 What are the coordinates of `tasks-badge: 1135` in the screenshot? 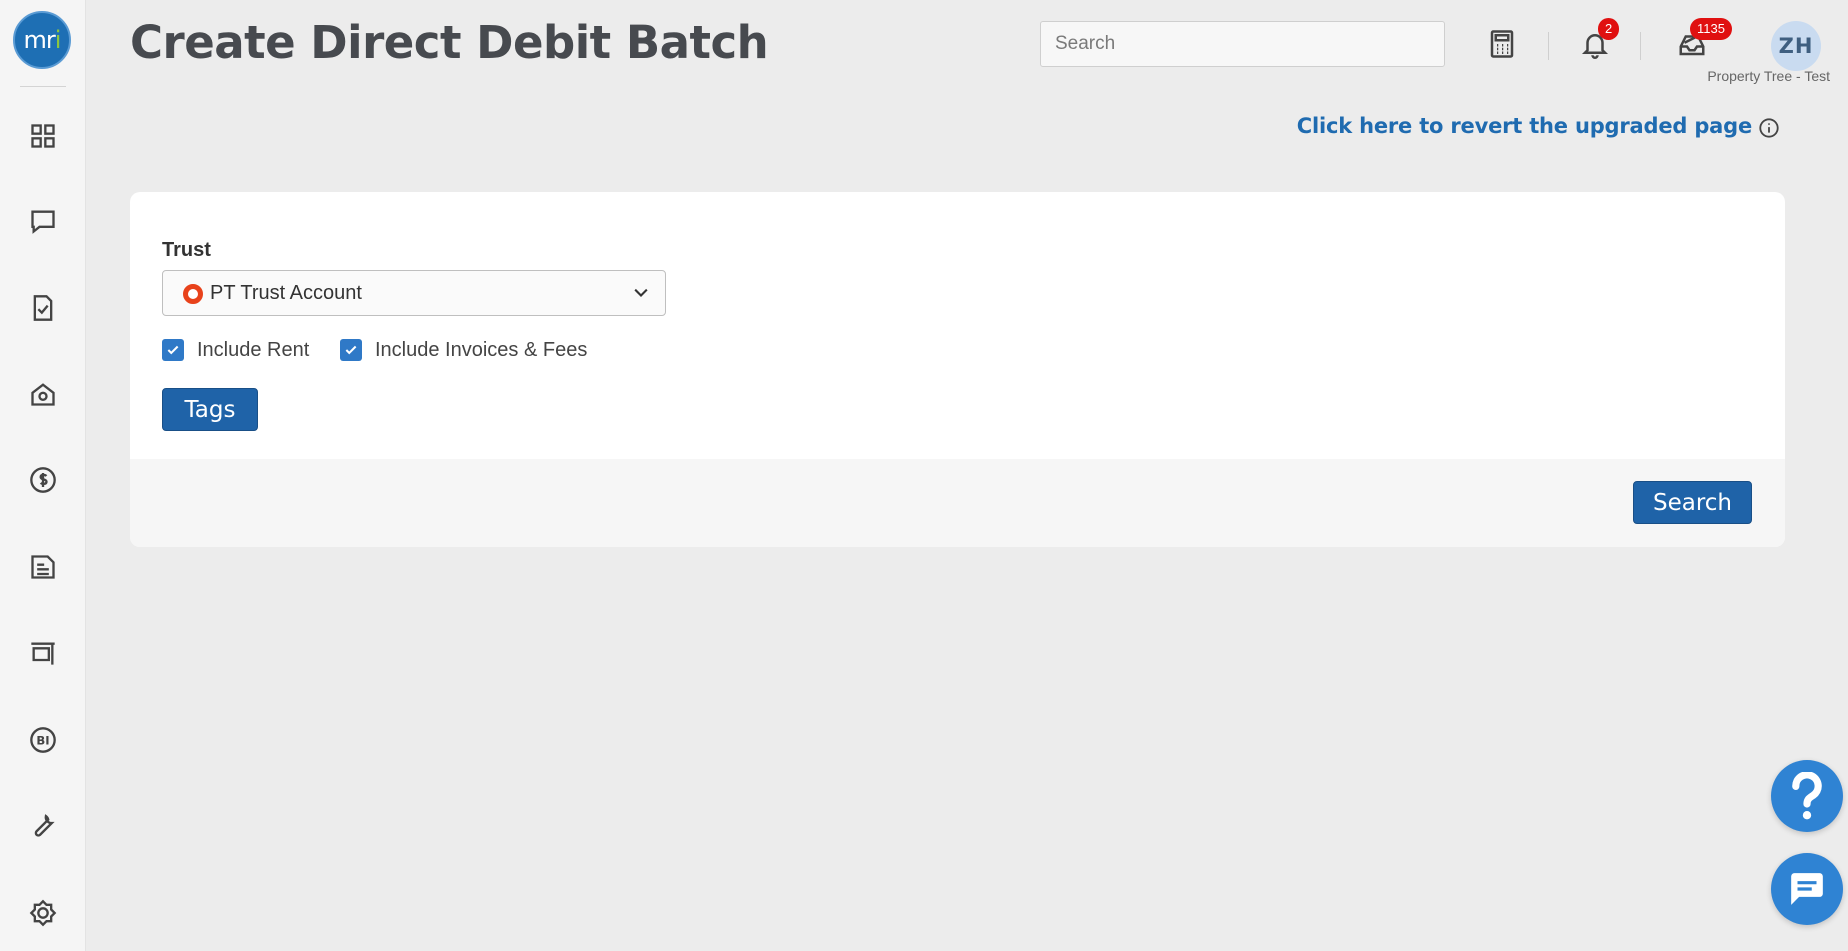 It's located at (1711, 29).